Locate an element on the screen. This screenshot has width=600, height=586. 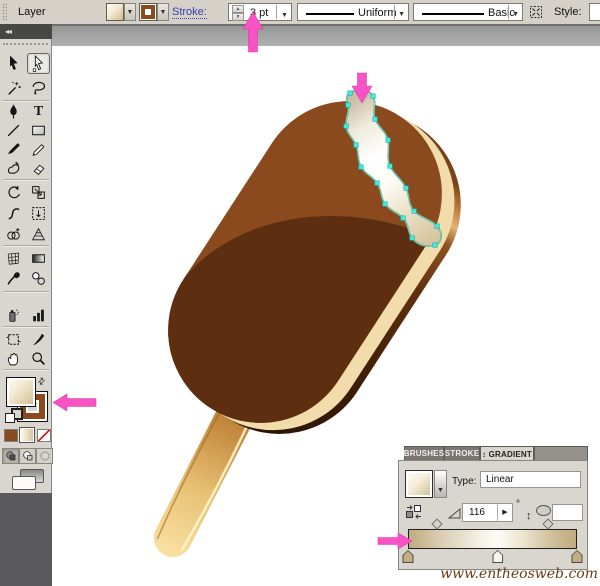
width-profile-value: Uniform is located at coordinates (377, 13).